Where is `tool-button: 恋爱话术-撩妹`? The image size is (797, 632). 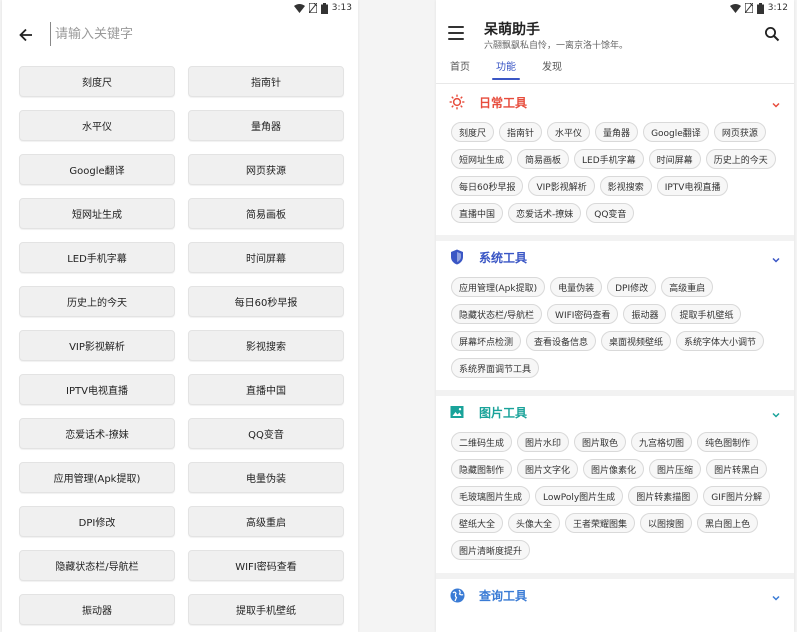 tool-button: 恋爱话术-撩妹 is located at coordinates (97, 433).